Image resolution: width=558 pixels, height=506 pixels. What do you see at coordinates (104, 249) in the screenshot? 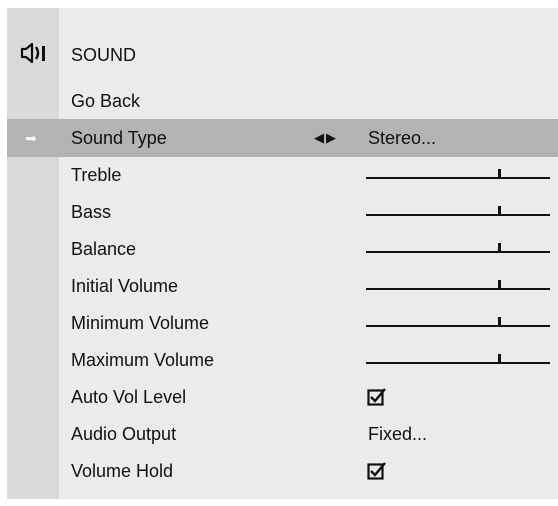
I see `menu-item-label: Balance` at bounding box center [104, 249].